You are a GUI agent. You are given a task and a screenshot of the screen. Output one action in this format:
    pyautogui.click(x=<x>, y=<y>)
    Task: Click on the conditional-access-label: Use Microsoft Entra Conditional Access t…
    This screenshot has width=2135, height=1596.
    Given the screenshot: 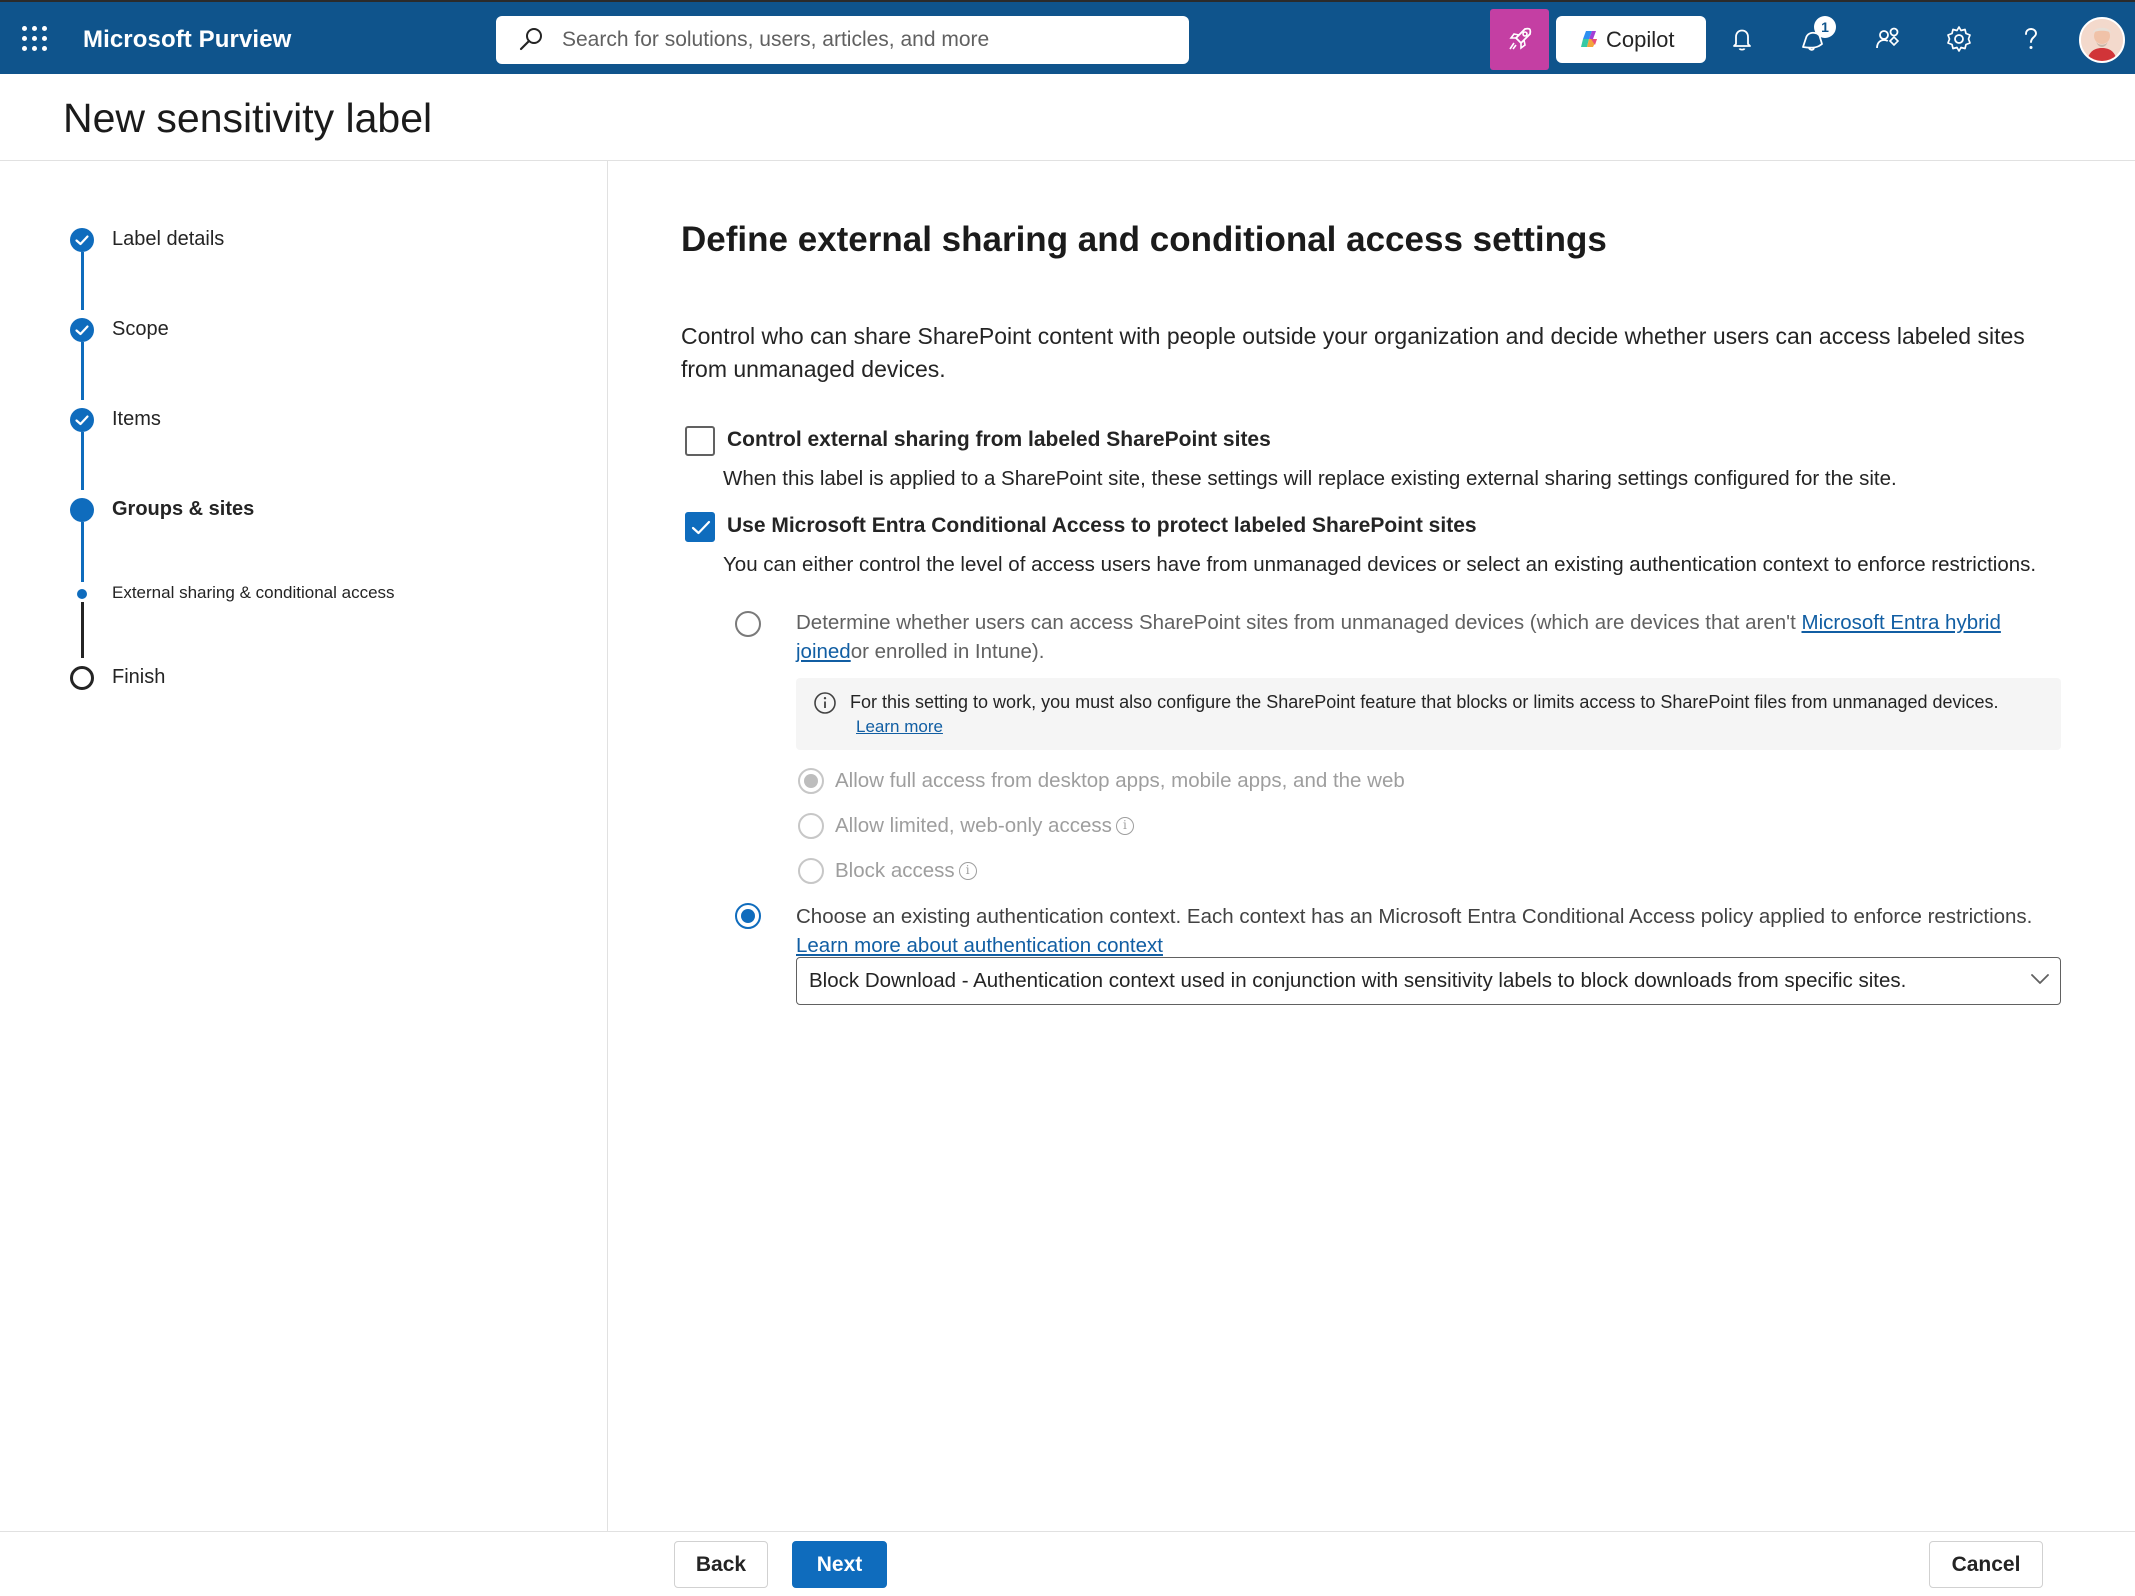 What is the action you would take?
    pyautogui.click(x=1102, y=526)
    